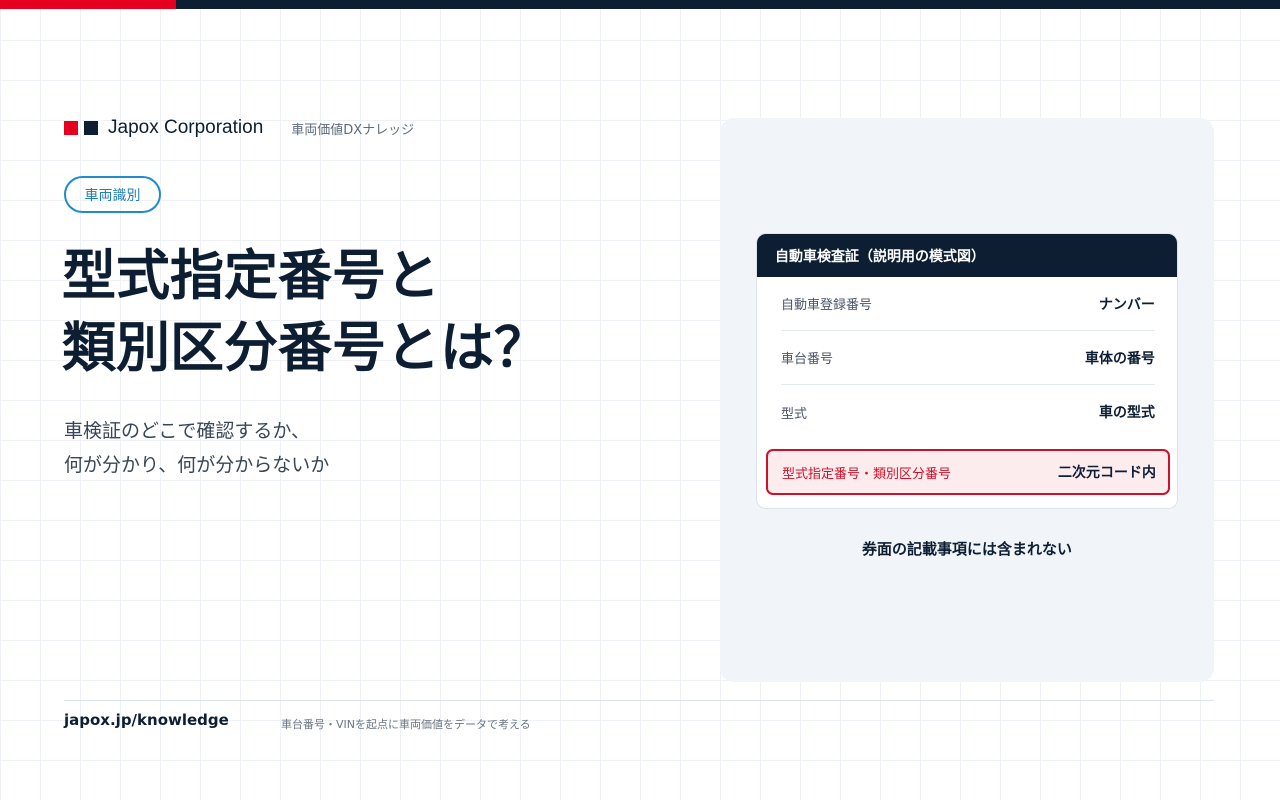 The image size is (1280, 800). I want to click on page-title-line-2: 類別区分番号とは？, so click(305, 347).